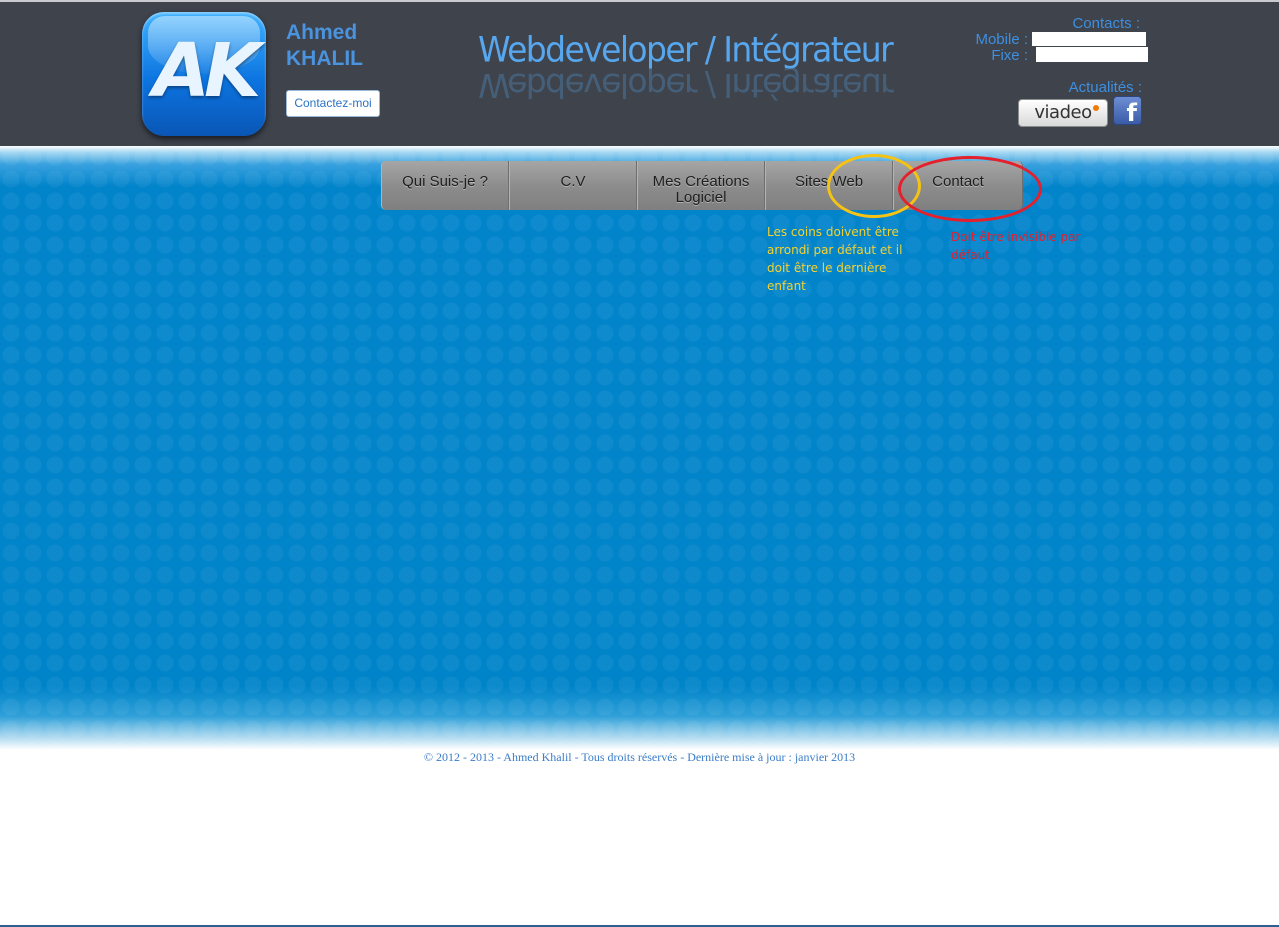 The image size is (1279, 927). What do you see at coordinates (1016, 246) in the screenshot?
I see `red-annotation-note: Doit être invisible par défaut` at bounding box center [1016, 246].